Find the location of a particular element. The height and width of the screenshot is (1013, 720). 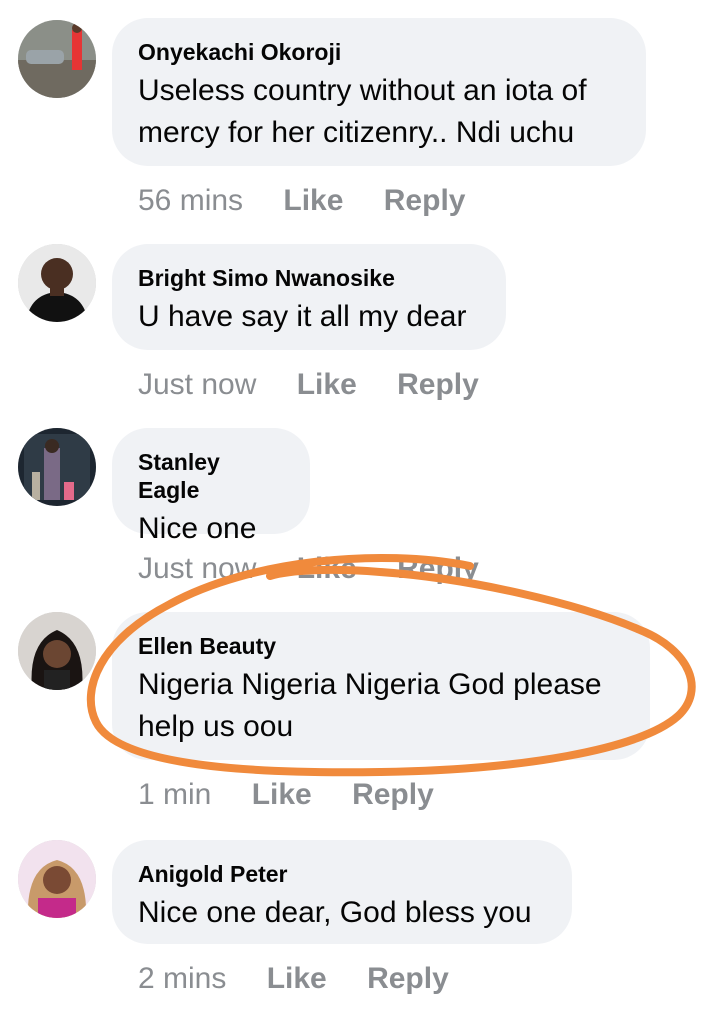

comment-timestamp: 2 mins is located at coordinates (182, 978).